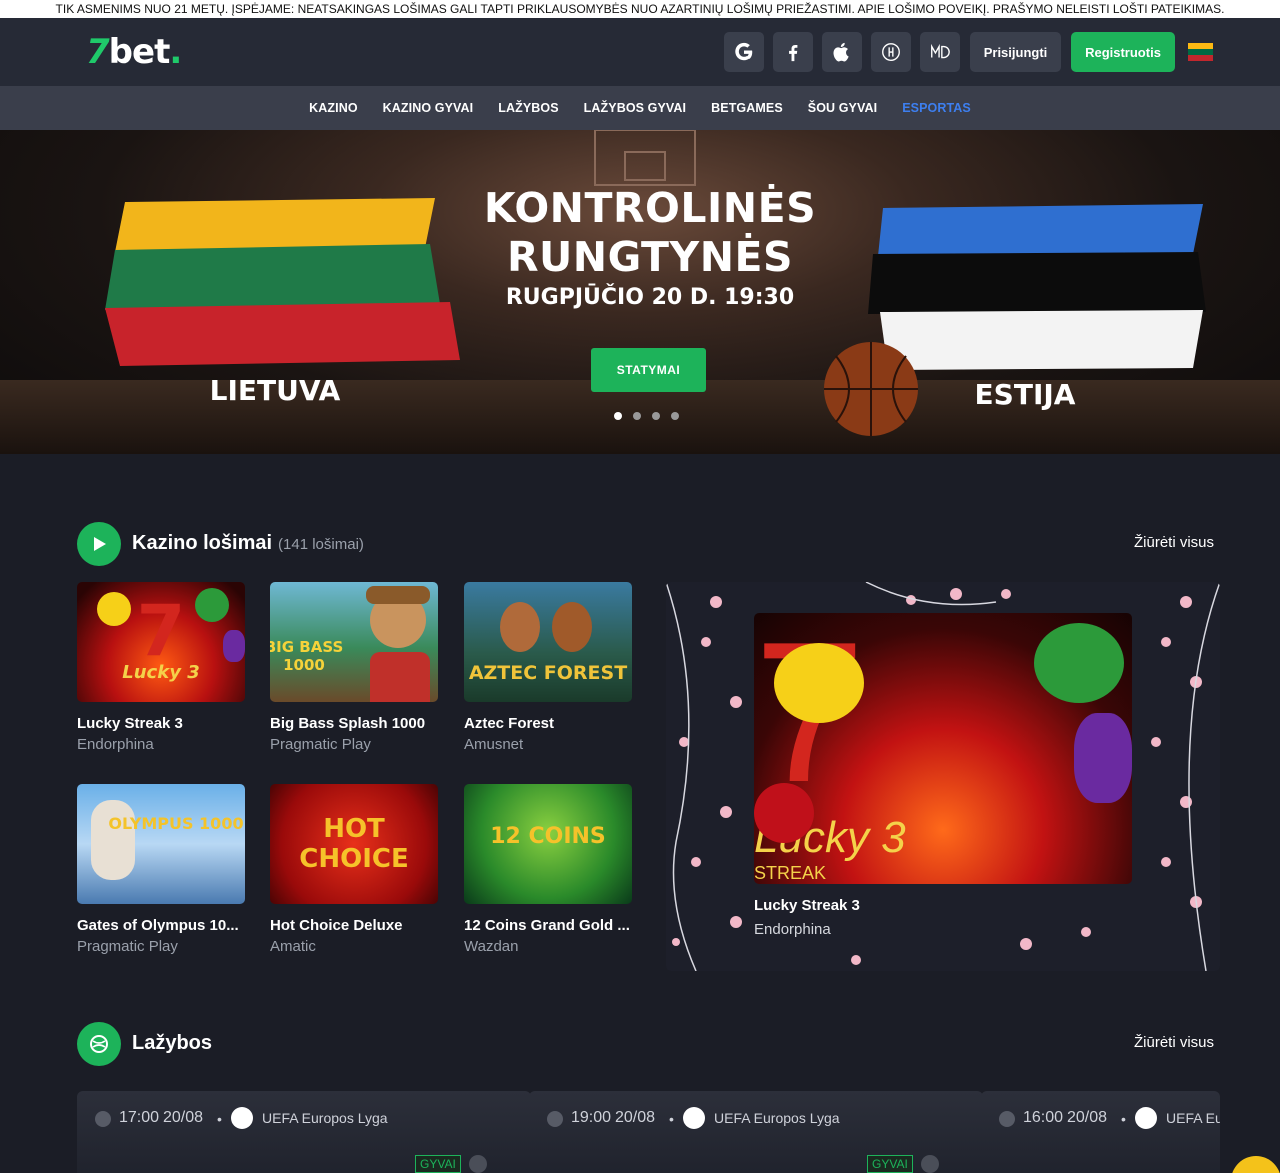  What do you see at coordinates (115, 744) in the screenshot?
I see `game-provider: Endorphina` at bounding box center [115, 744].